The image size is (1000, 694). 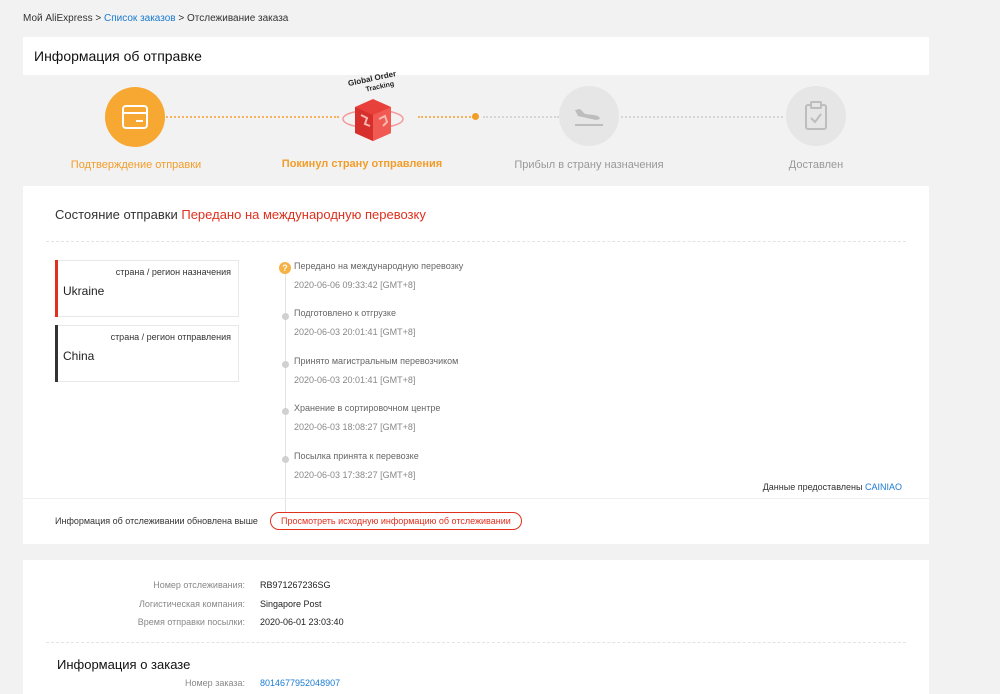 I want to click on status-value: Передано на международную перевозку, so click(x=303, y=214).